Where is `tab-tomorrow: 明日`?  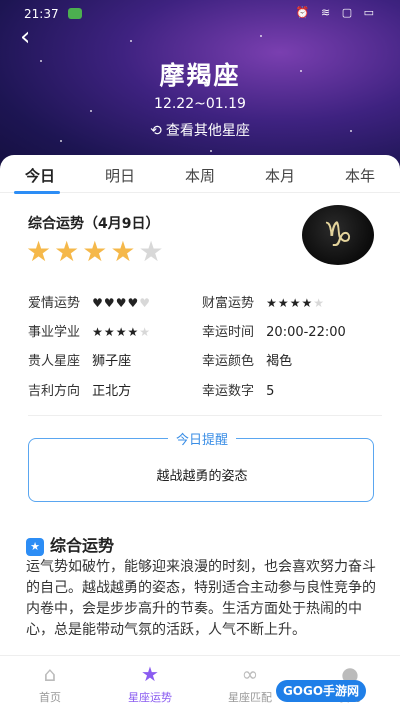 tab-tomorrow: 明日 is located at coordinates (120, 175).